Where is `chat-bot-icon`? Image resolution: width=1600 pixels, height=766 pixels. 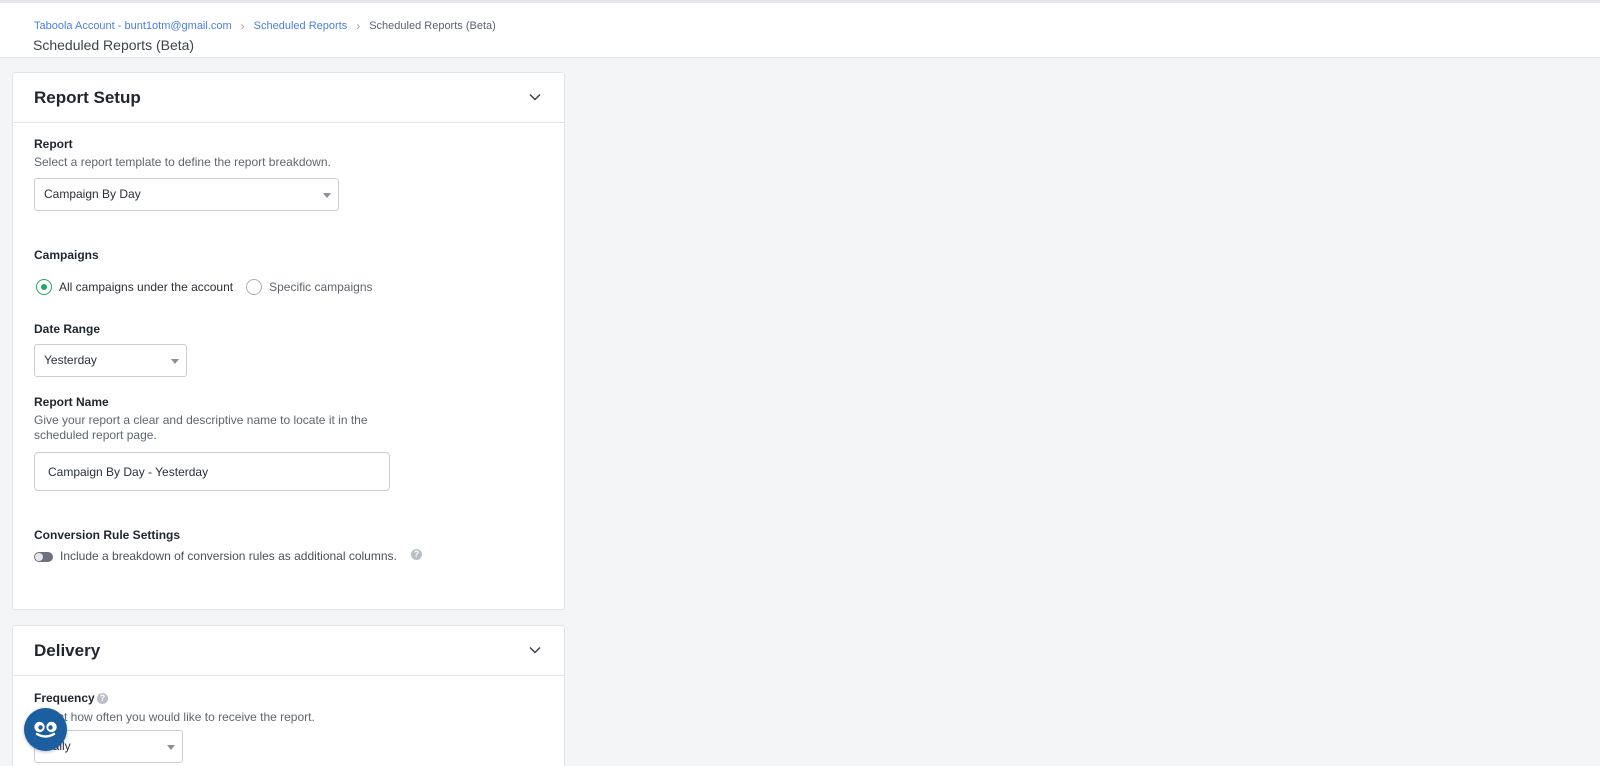
chat-bot-icon is located at coordinates (45, 729).